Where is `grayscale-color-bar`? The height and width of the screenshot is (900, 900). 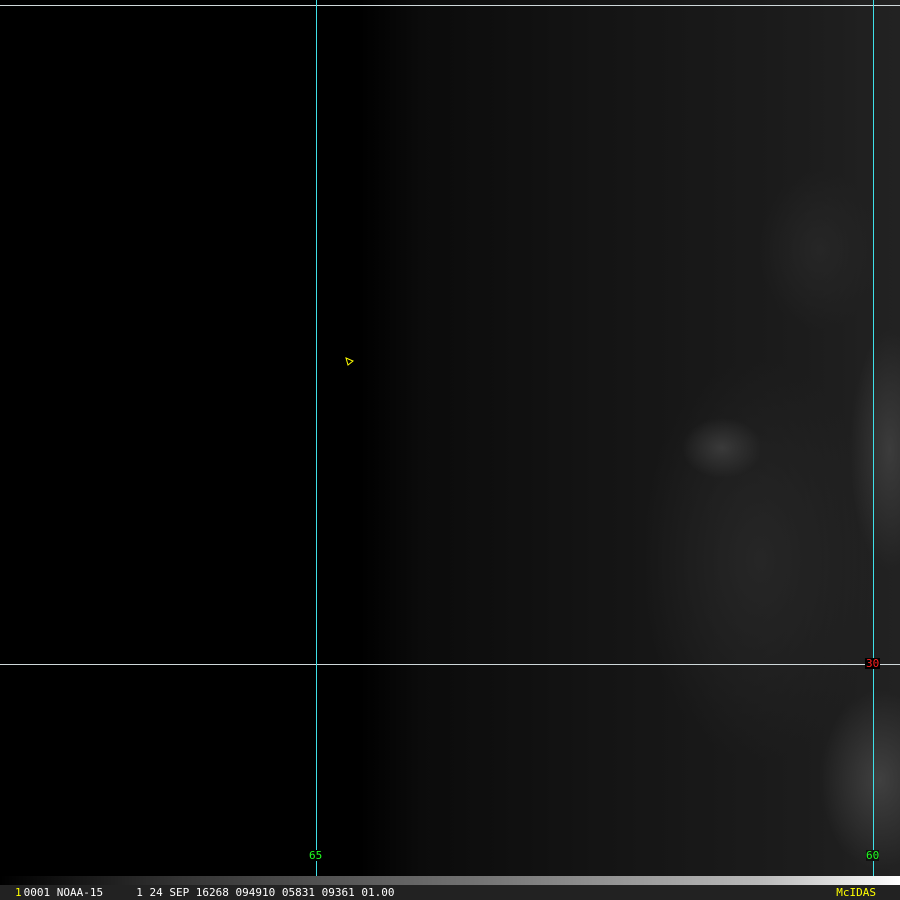
grayscale-color-bar is located at coordinates (450, 880).